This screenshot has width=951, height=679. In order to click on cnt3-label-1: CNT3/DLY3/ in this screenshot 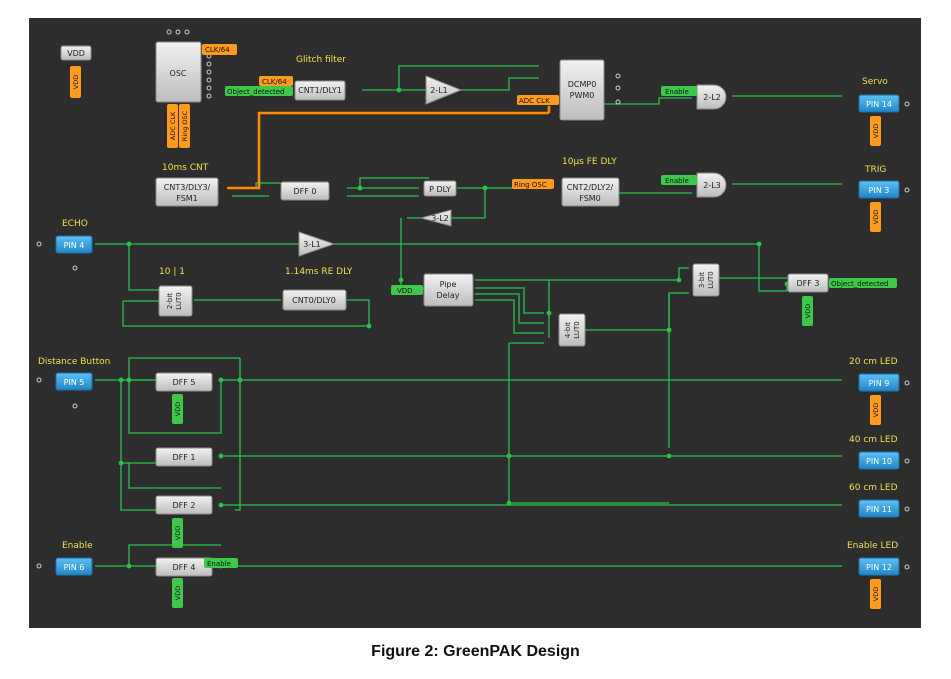, I will do `click(187, 187)`.